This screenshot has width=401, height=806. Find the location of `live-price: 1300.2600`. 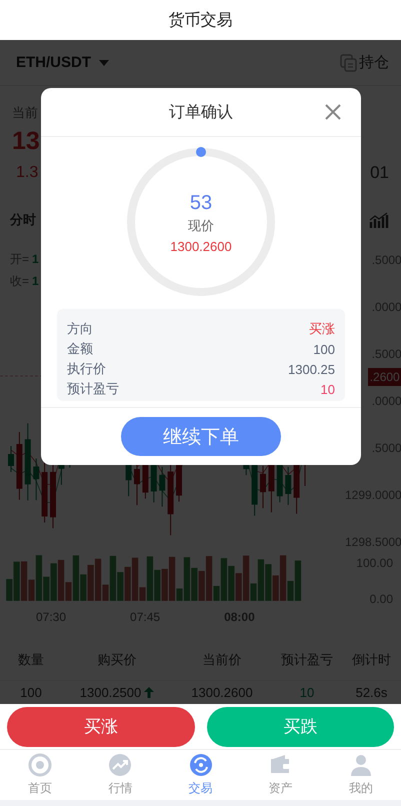

live-price: 1300.2600 is located at coordinates (201, 247).